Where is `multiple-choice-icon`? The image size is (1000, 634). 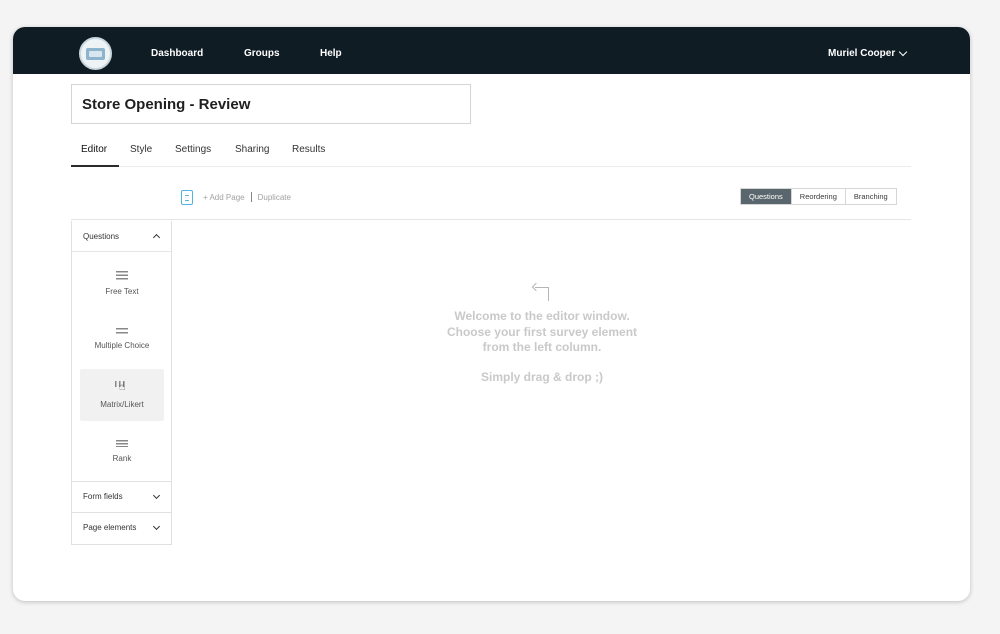 multiple-choice-icon is located at coordinates (122, 331).